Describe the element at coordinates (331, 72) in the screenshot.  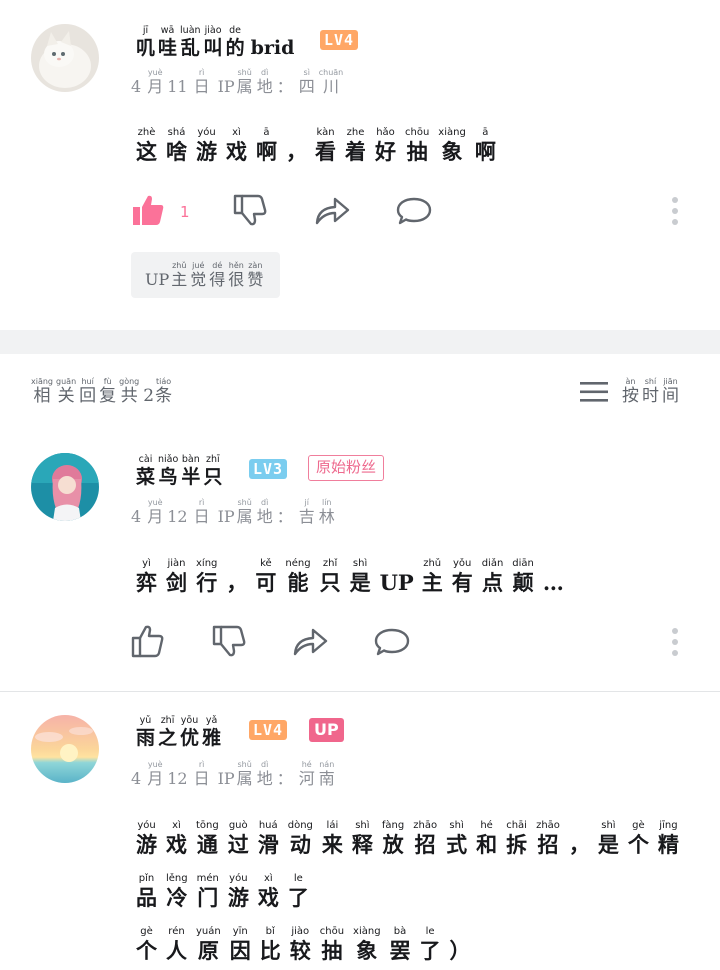
I see `pinyin: chuān` at that location.